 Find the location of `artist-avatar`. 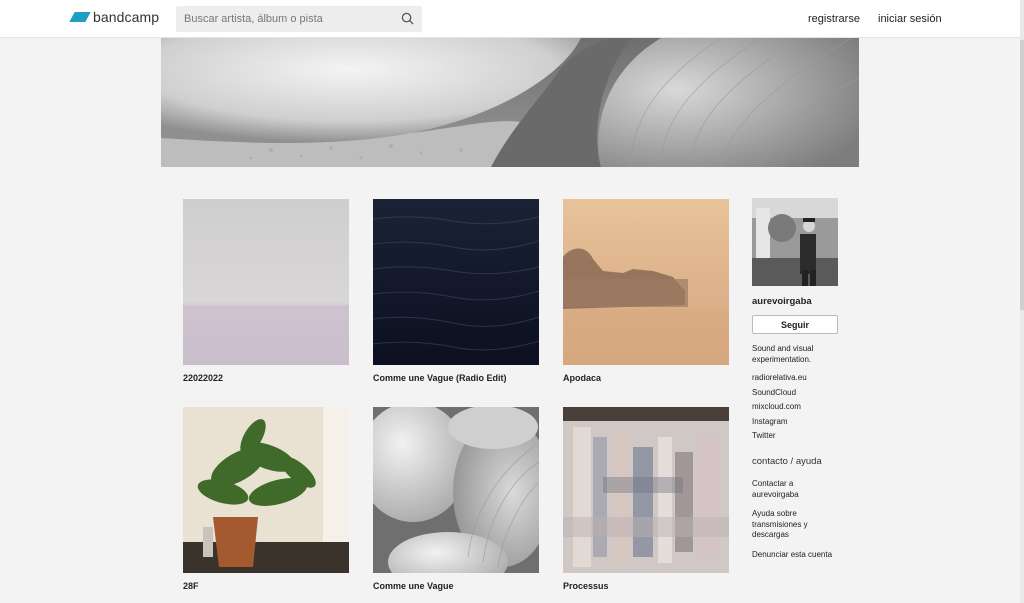

artist-avatar is located at coordinates (795, 242).